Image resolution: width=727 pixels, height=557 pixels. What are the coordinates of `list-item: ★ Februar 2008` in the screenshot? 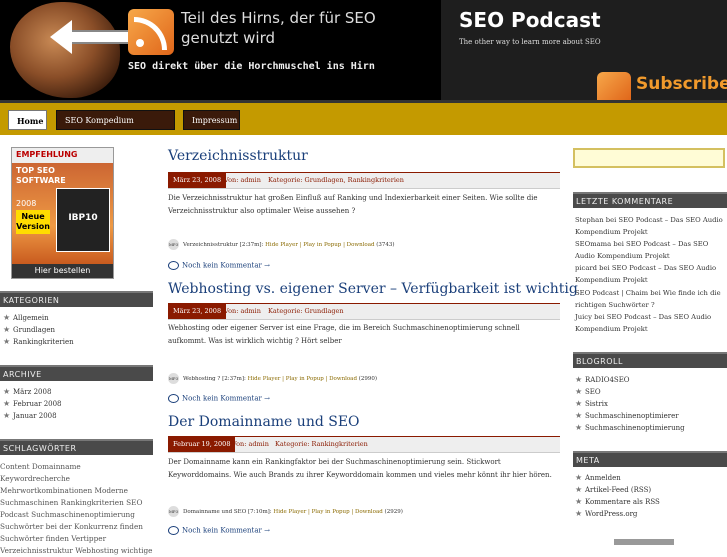 It's located at (32, 404).